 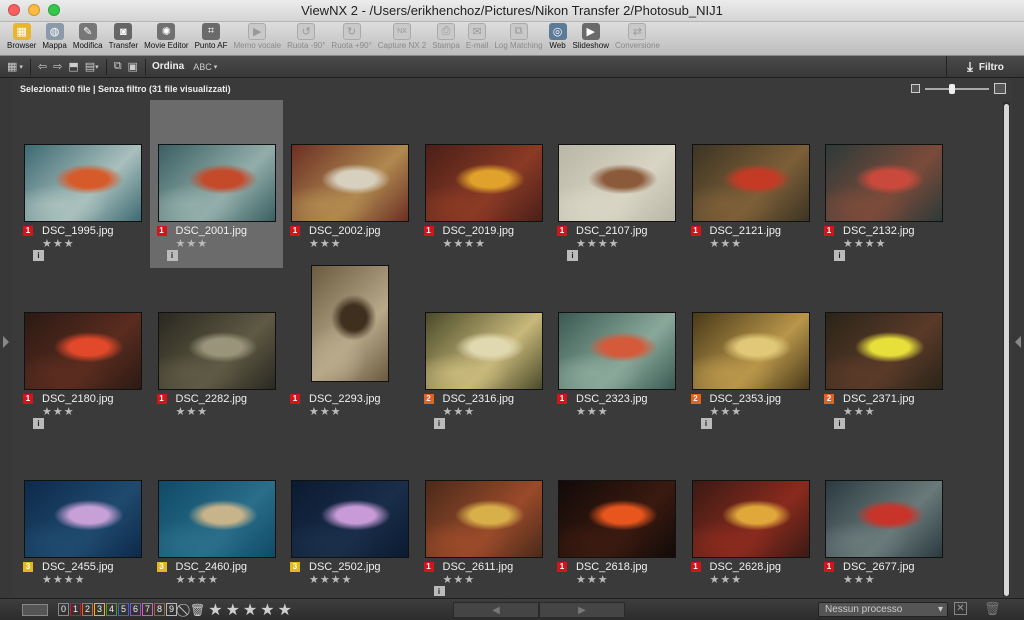 I want to click on thumbnail-cell: 1 DSC_2002.jpg ★★★, so click(x=349, y=184).